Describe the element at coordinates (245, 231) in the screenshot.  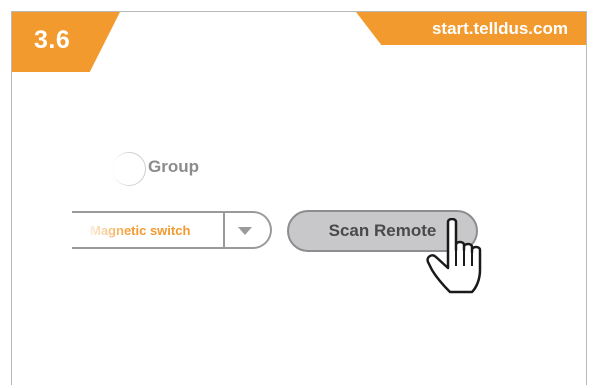
I see `chevron-down-icon` at that location.